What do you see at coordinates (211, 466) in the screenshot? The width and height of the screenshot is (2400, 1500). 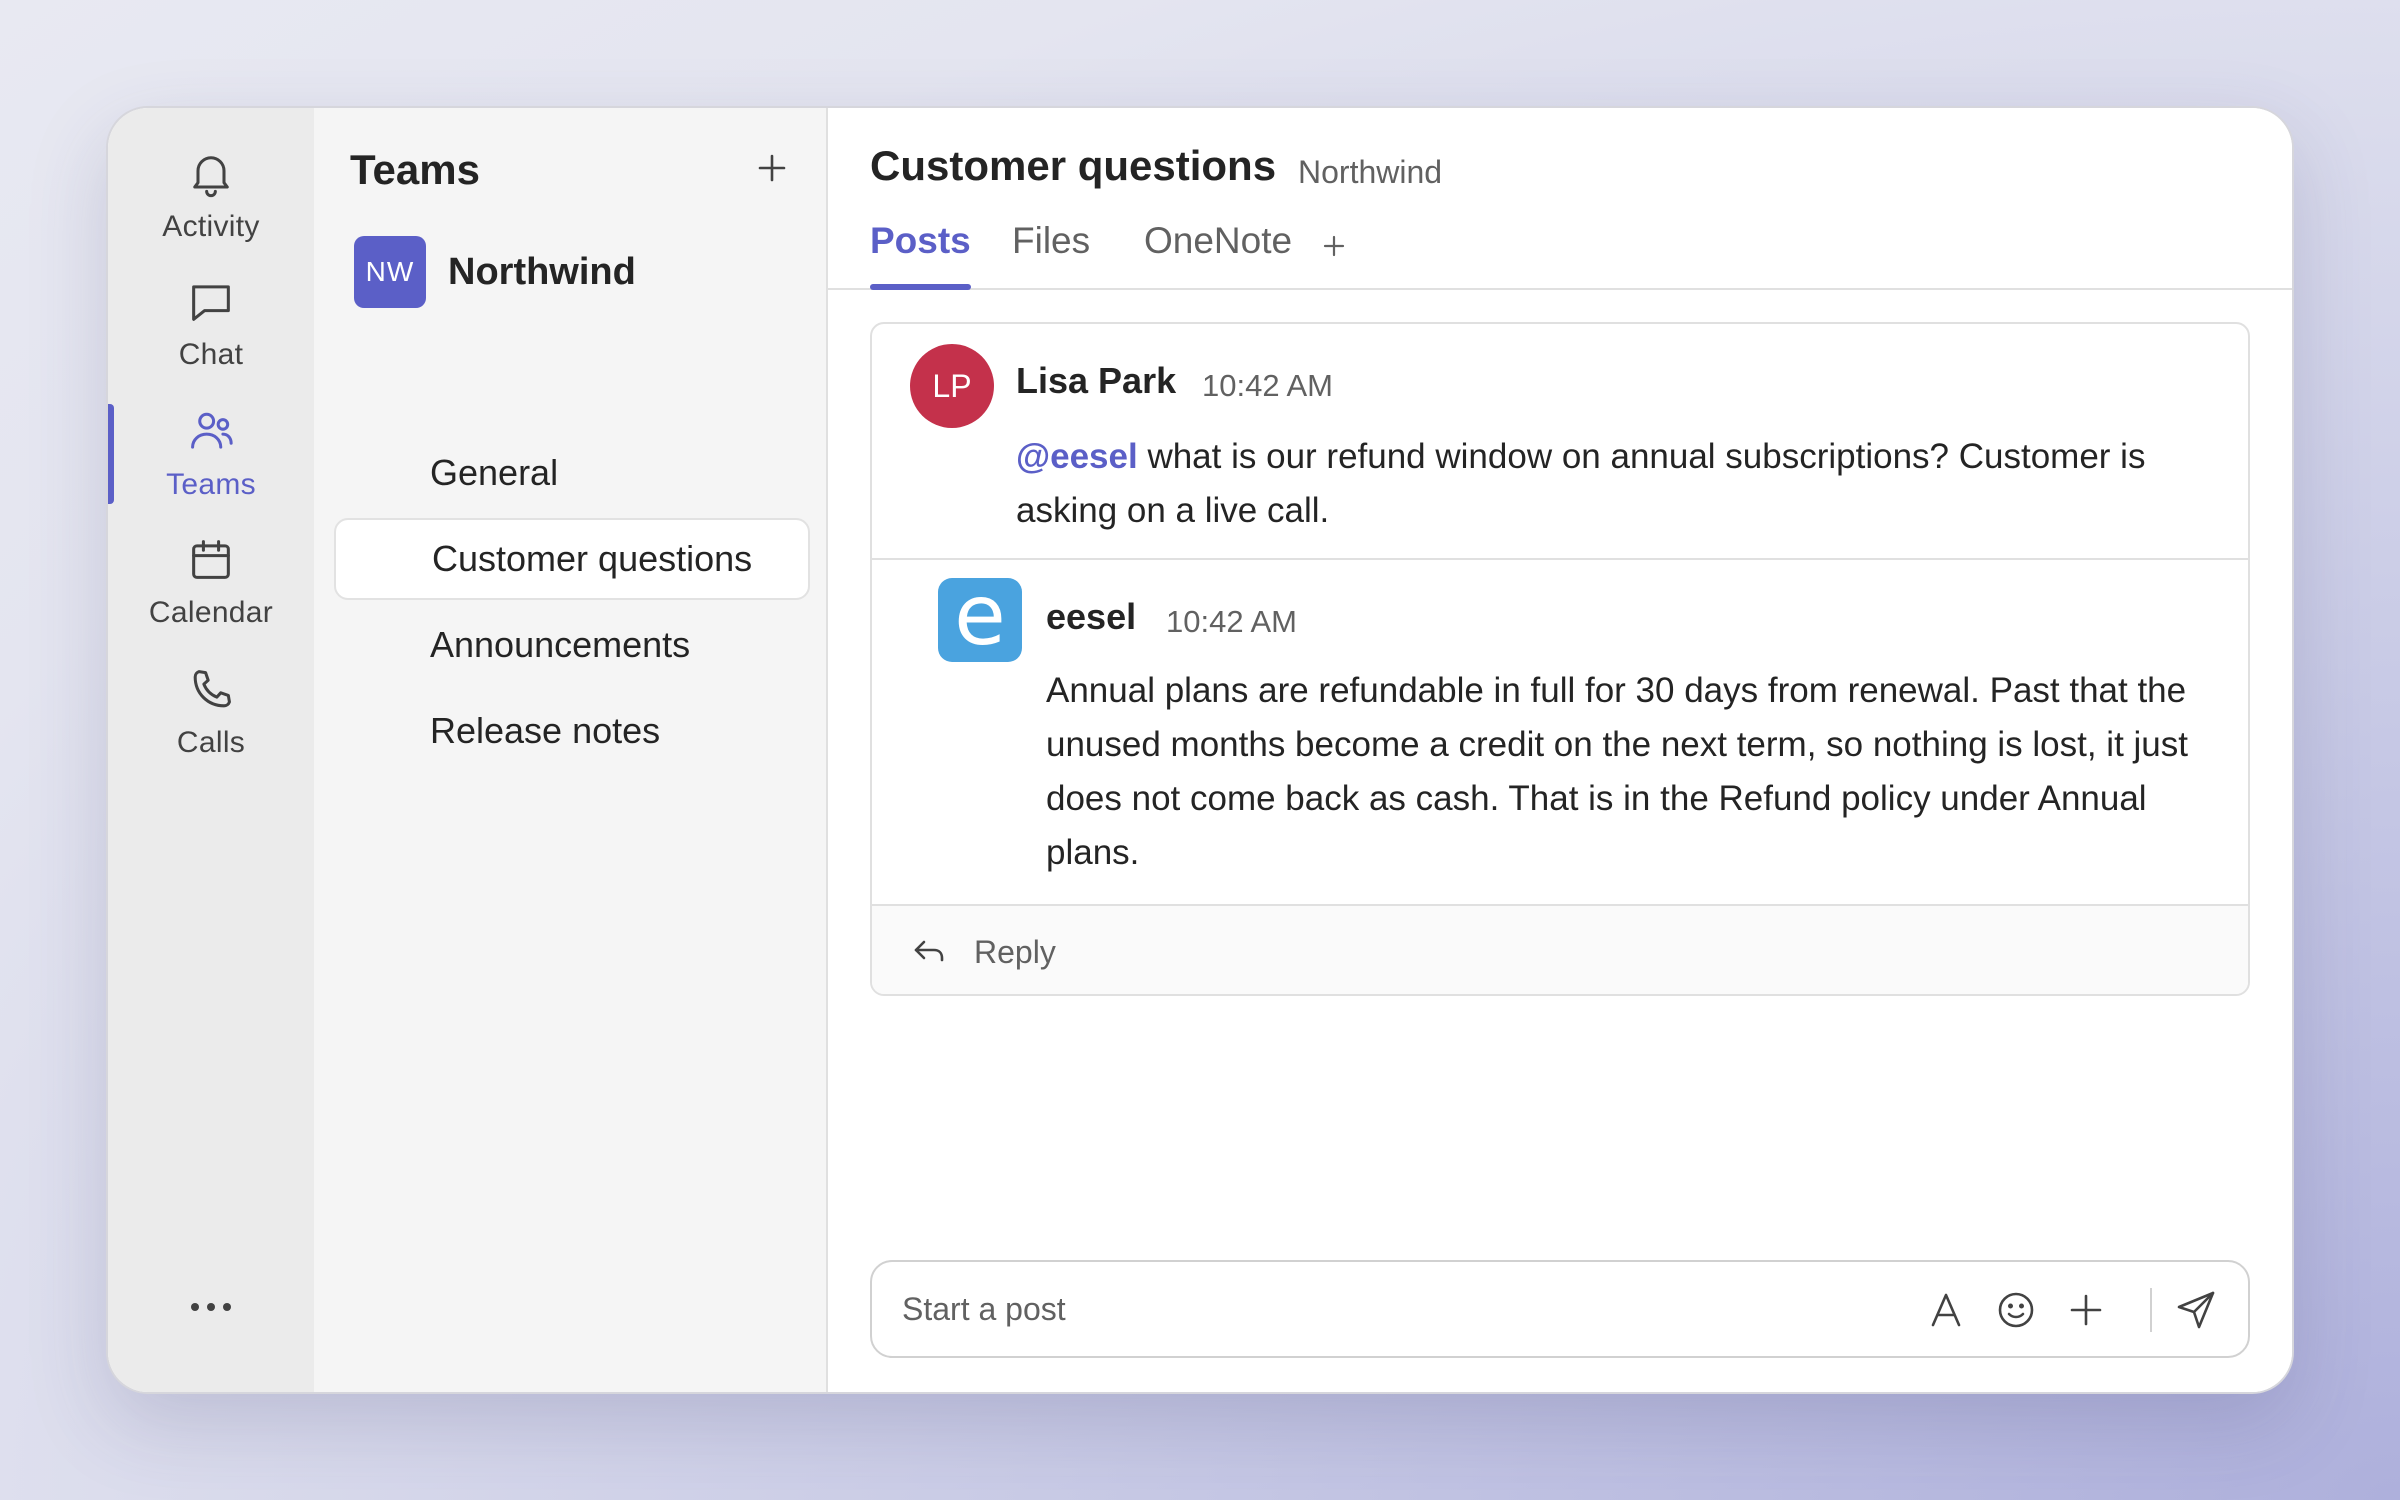 I see `rail-item-teams: Teams` at bounding box center [211, 466].